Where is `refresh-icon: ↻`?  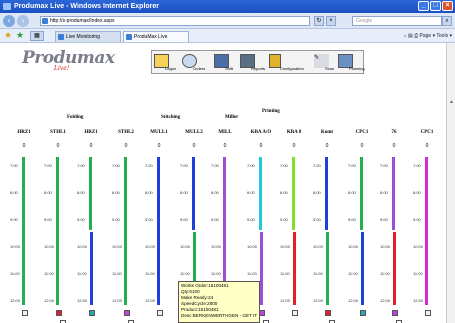
refresh-icon: ↻ is located at coordinates (319, 21).